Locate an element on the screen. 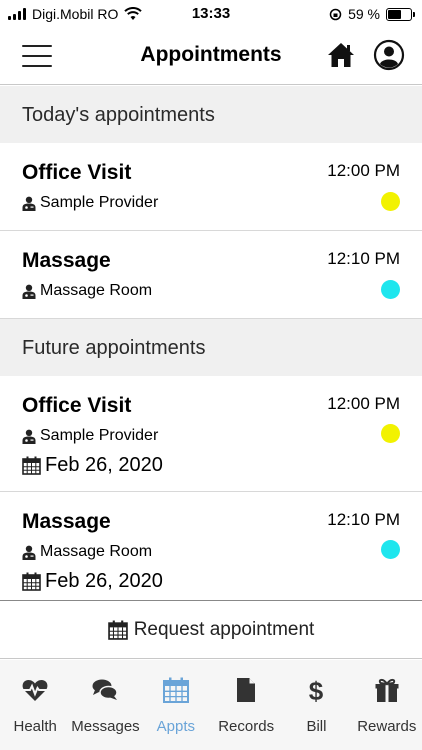 The width and height of the screenshot is (422, 750). app-header: Appointments is located at coordinates (211, 56).